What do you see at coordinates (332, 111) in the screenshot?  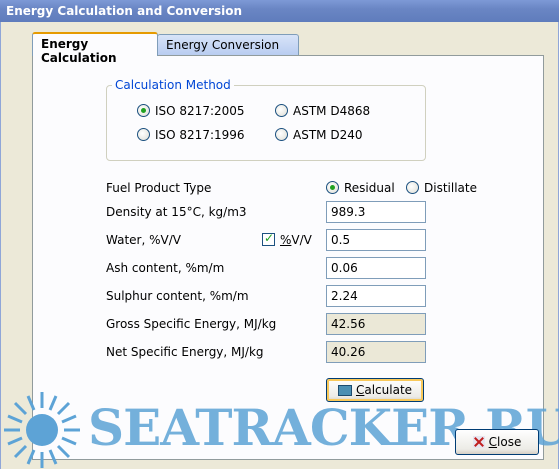 I see `radio-label-astm-d4868: ASTM D4868` at bounding box center [332, 111].